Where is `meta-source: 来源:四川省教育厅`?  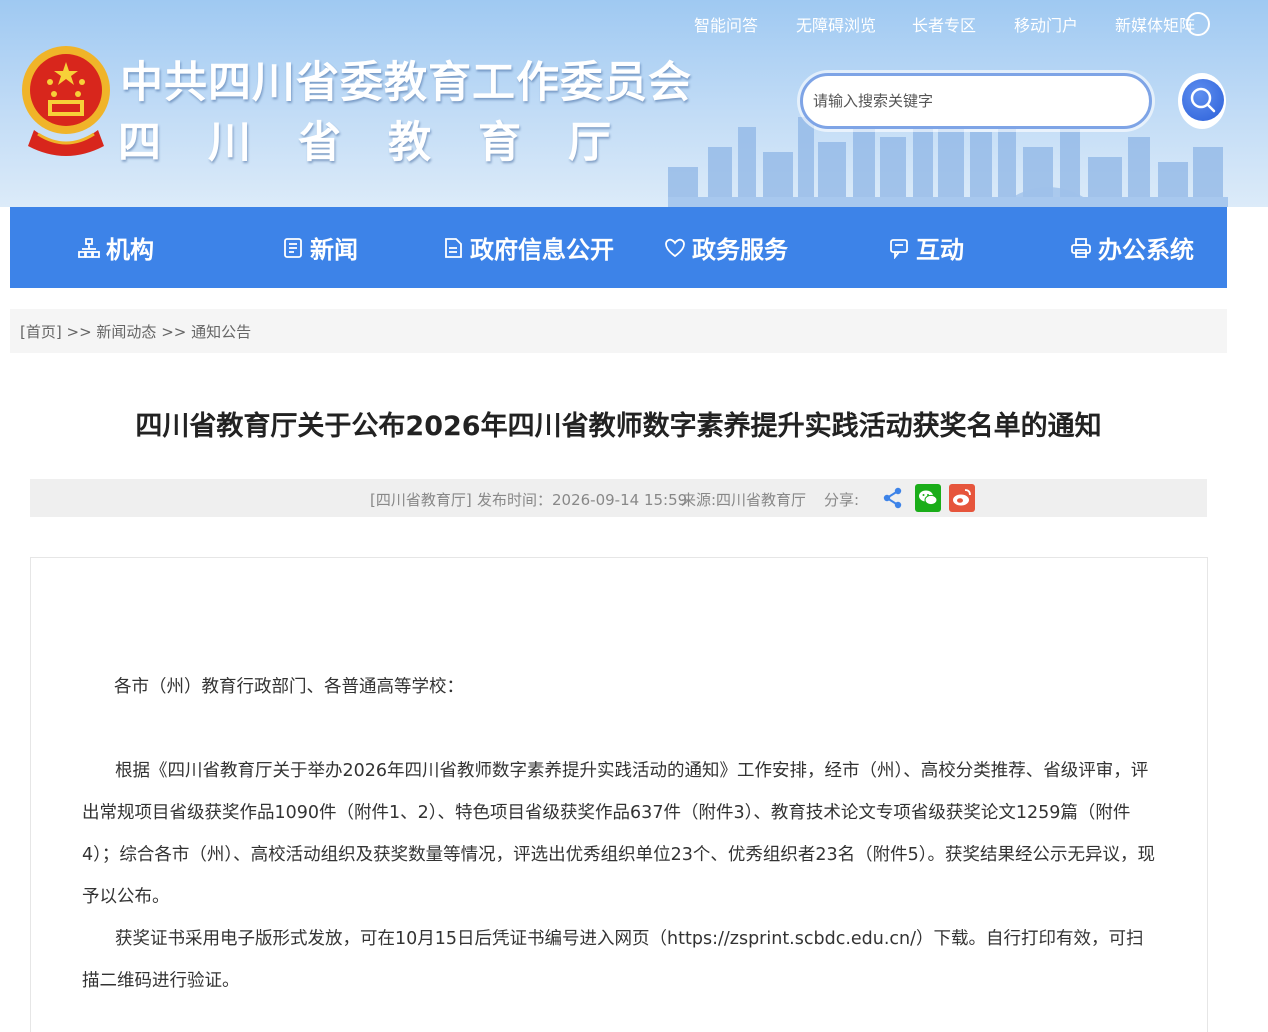 meta-source: 来源:四川省教育厅 is located at coordinates (744, 500).